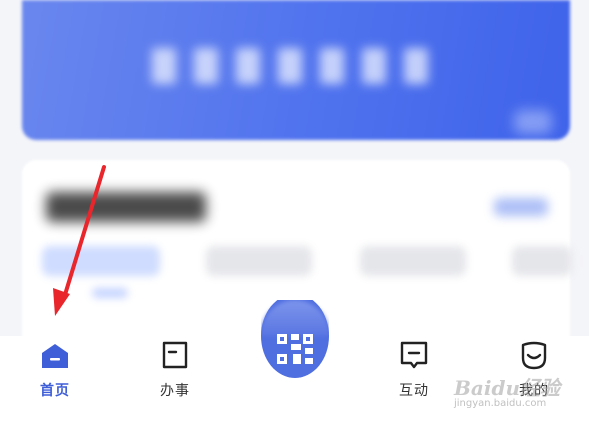 This screenshot has height=426, width=589. I want to click on watermark-url: jingyan.baidu.com, so click(500, 403).